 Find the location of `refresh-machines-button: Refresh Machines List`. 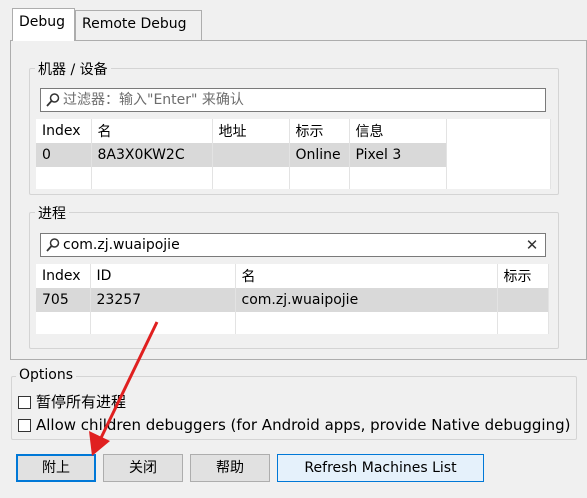

refresh-machines-button: Refresh Machines List is located at coordinates (380, 468).